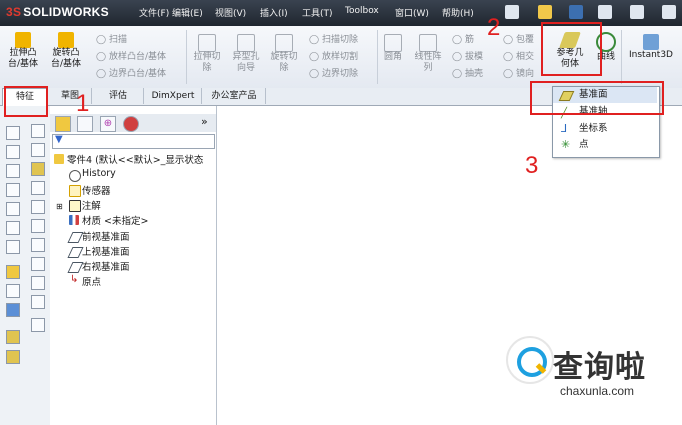 The image size is (682, 425). What do you see at coordinates (605, 12) in the screenshot?
I see `print-icon` at bounding box center [605, 12].